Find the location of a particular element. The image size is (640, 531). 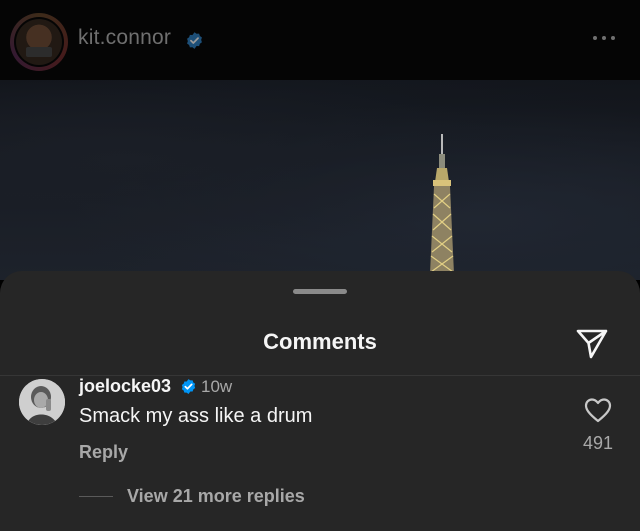

view-more-replies-button: View 21 more replies is located at coordinates (216, 496).